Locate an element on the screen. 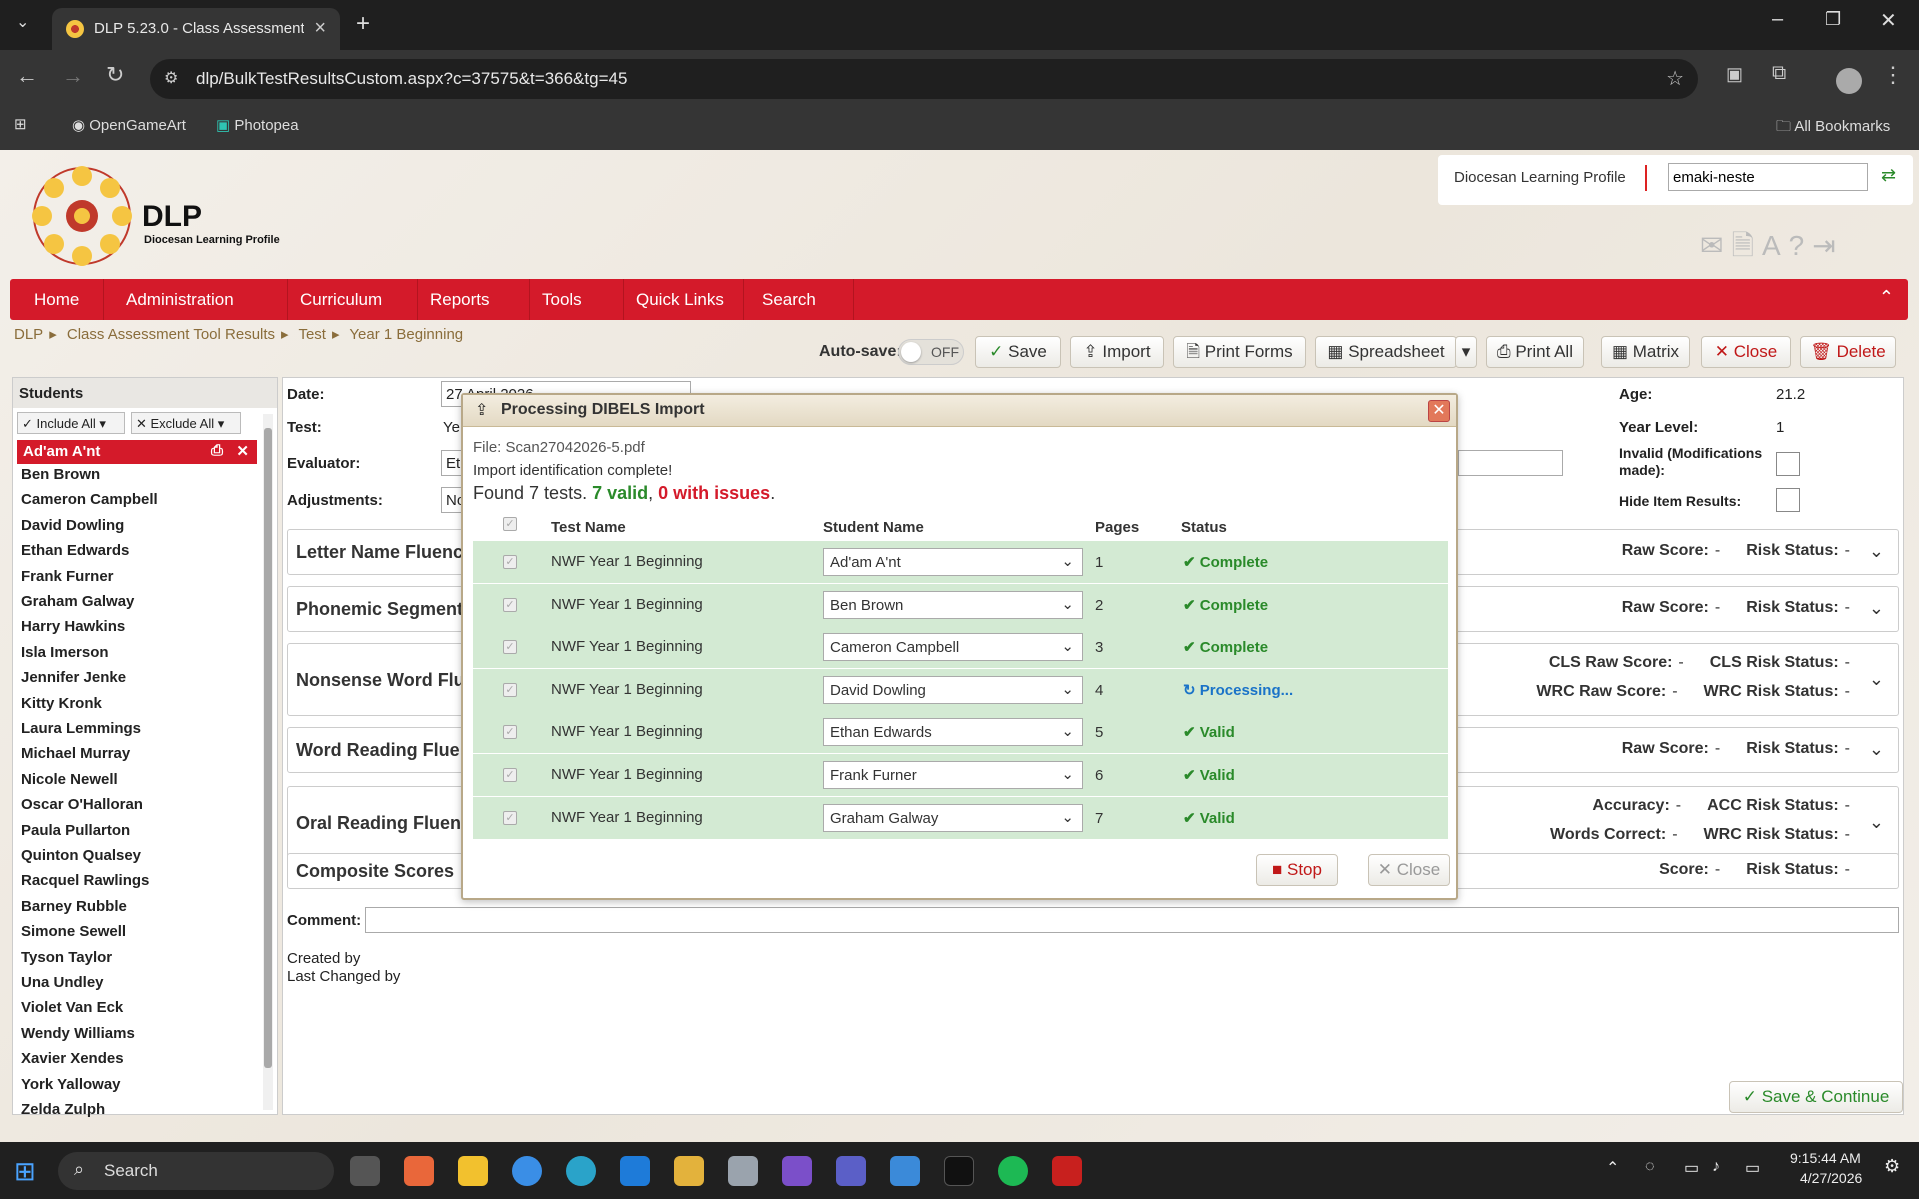 Image resolution: width=1919 pixels, height=1199 pixels. student-list-item: Laura Lemmings is located at coordinates (81, 728).